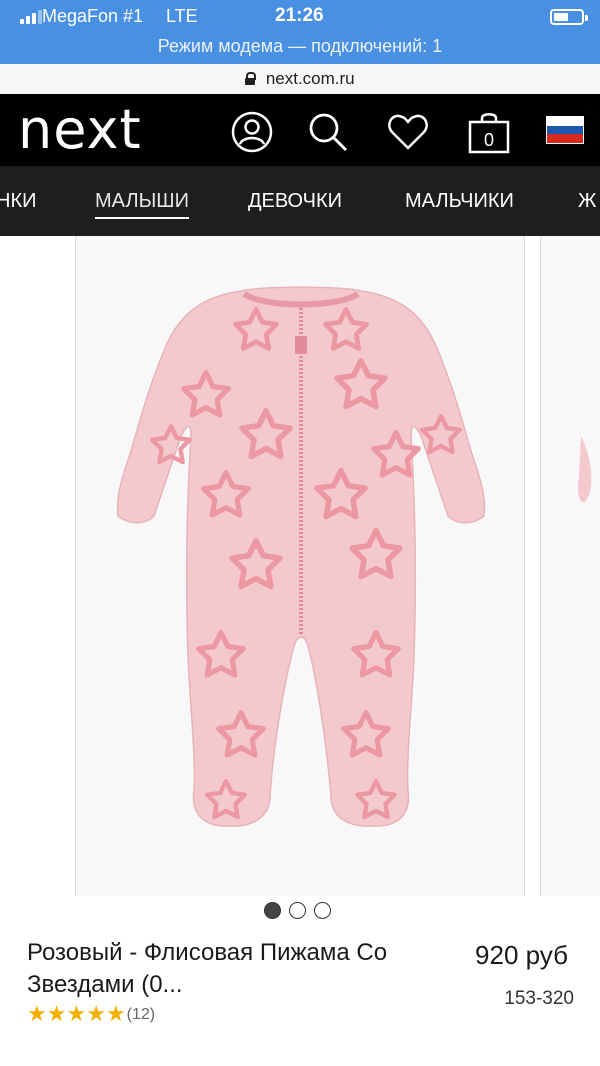  Describe the element at coordinates (489, 140) in the screenshot. I see `bag-count: 0` at that location.